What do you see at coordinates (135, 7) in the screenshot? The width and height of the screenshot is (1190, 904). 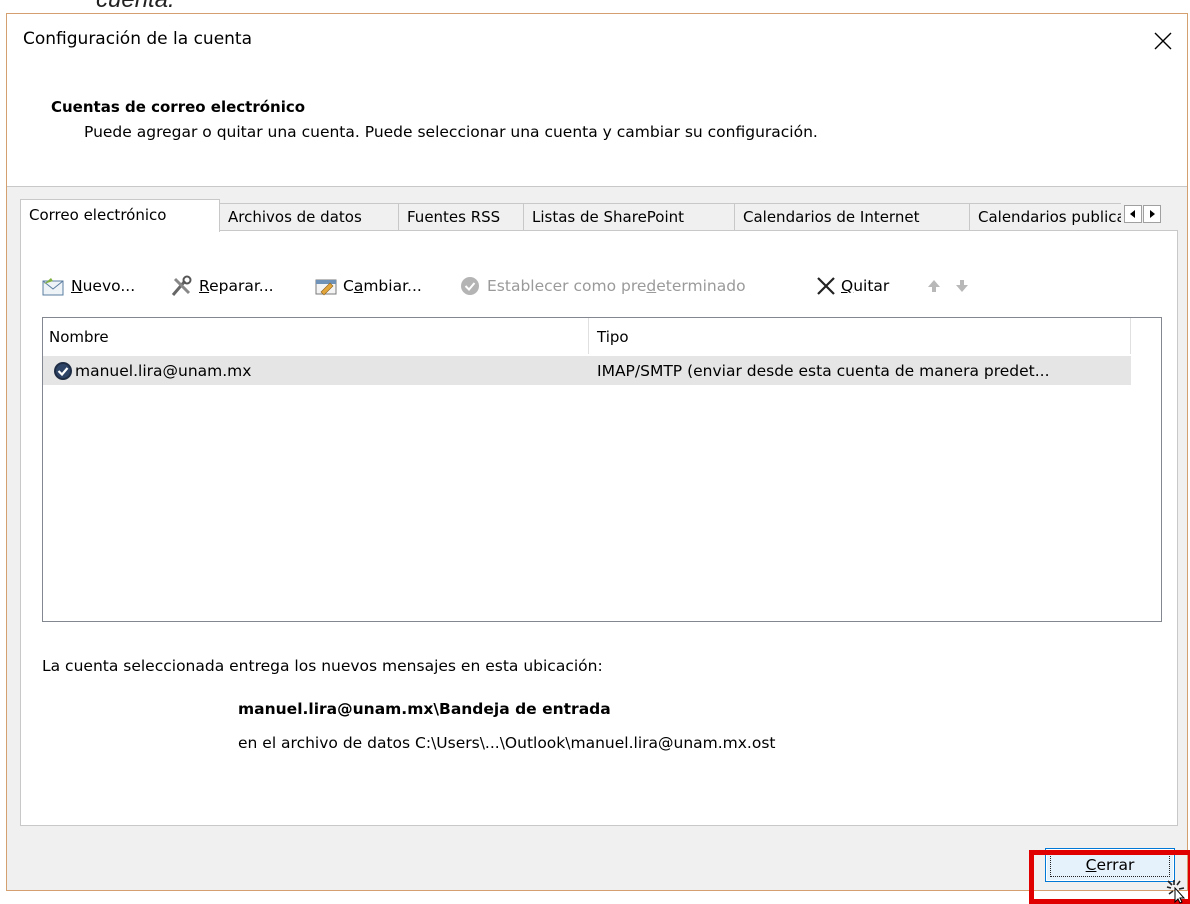 I see `document-text-fragment: cuenta.` at bounding box center [135, 7].